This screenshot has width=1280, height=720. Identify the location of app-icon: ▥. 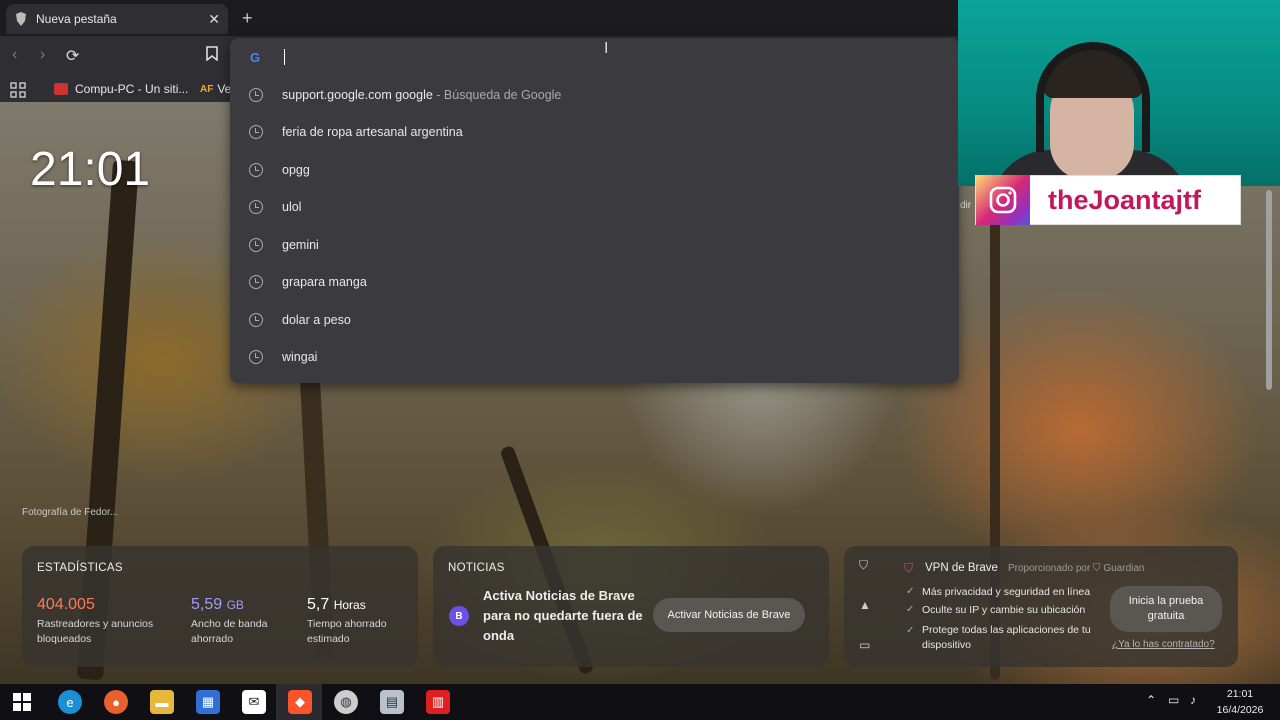
(438, 702).